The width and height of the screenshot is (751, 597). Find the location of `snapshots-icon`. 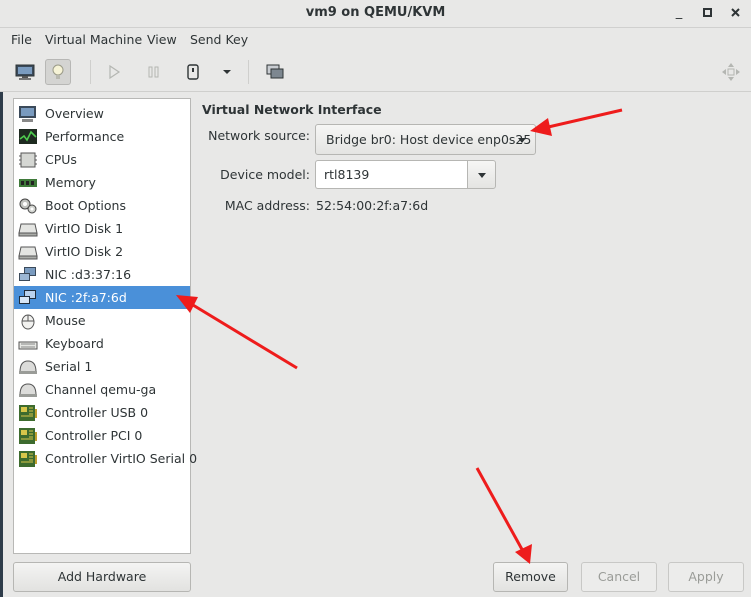

snapshots-icon is located at coordinates (275, 71).